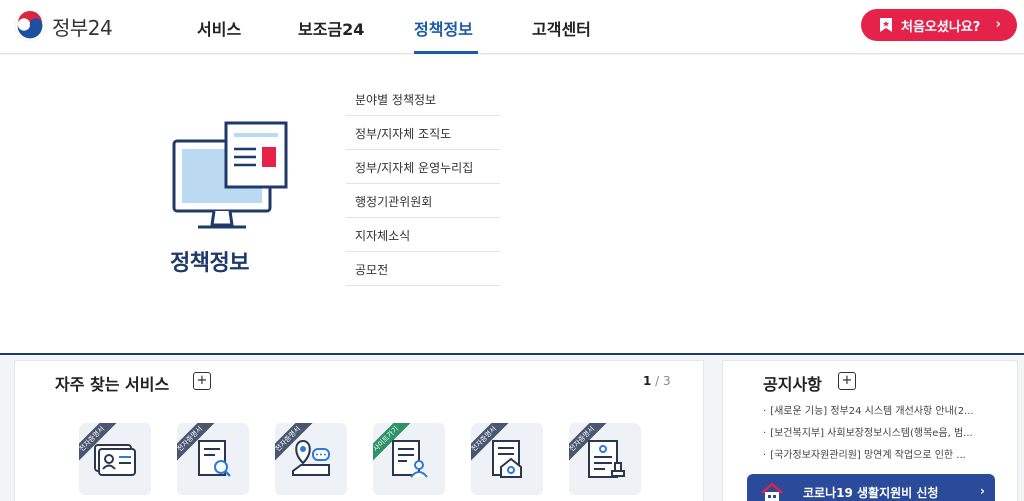 This screenshot has height=501, width=1024. I want to click on covid-support-button: 코로나19 생활지원비 신청 ›, so click(871, 487).